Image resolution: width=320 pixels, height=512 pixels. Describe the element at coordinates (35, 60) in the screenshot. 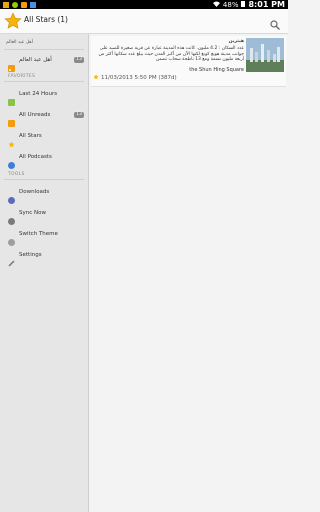

I see `sidebar-item-label: أهل عبد العالم` at that location.